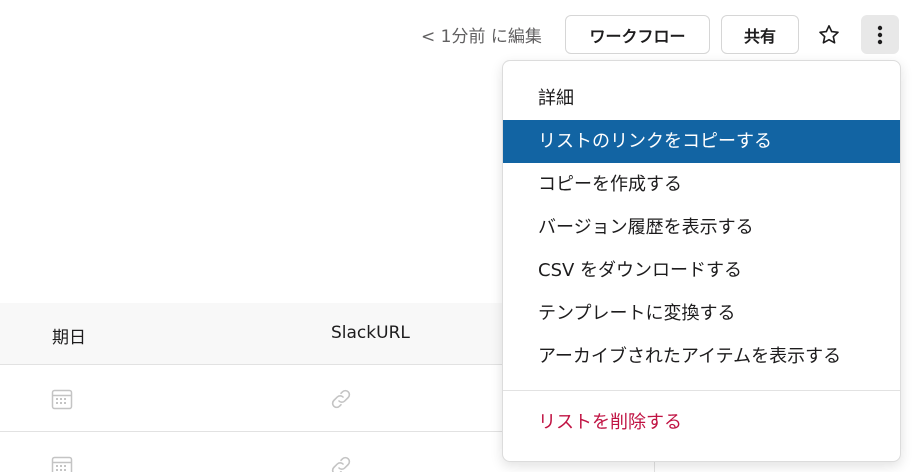 This screenshot has height=472, width=914. I want to click on share-button: 共有, so click(760, 34).